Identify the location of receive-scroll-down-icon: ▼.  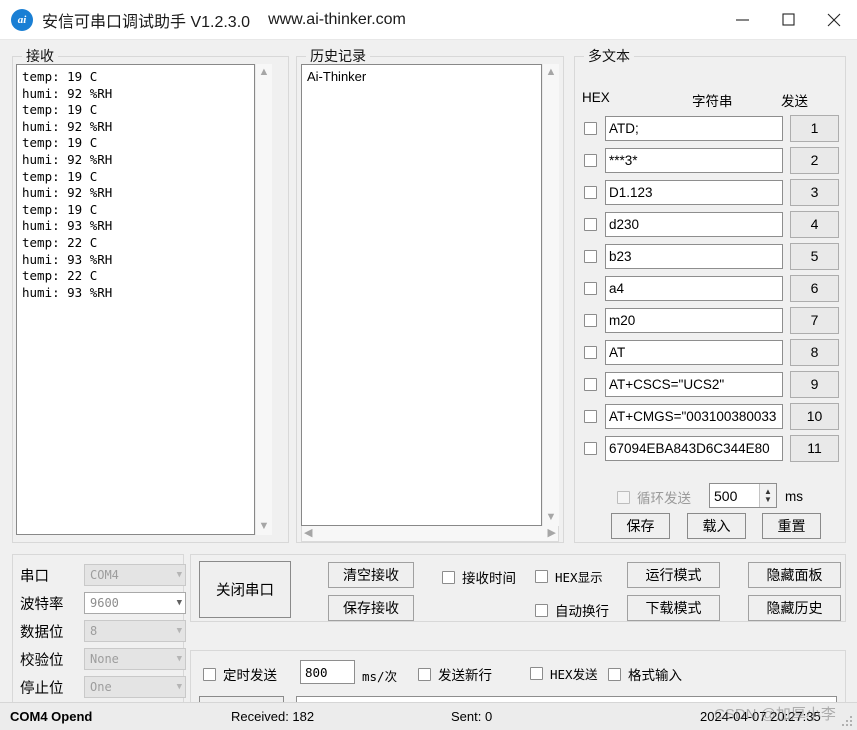
(264, 526).